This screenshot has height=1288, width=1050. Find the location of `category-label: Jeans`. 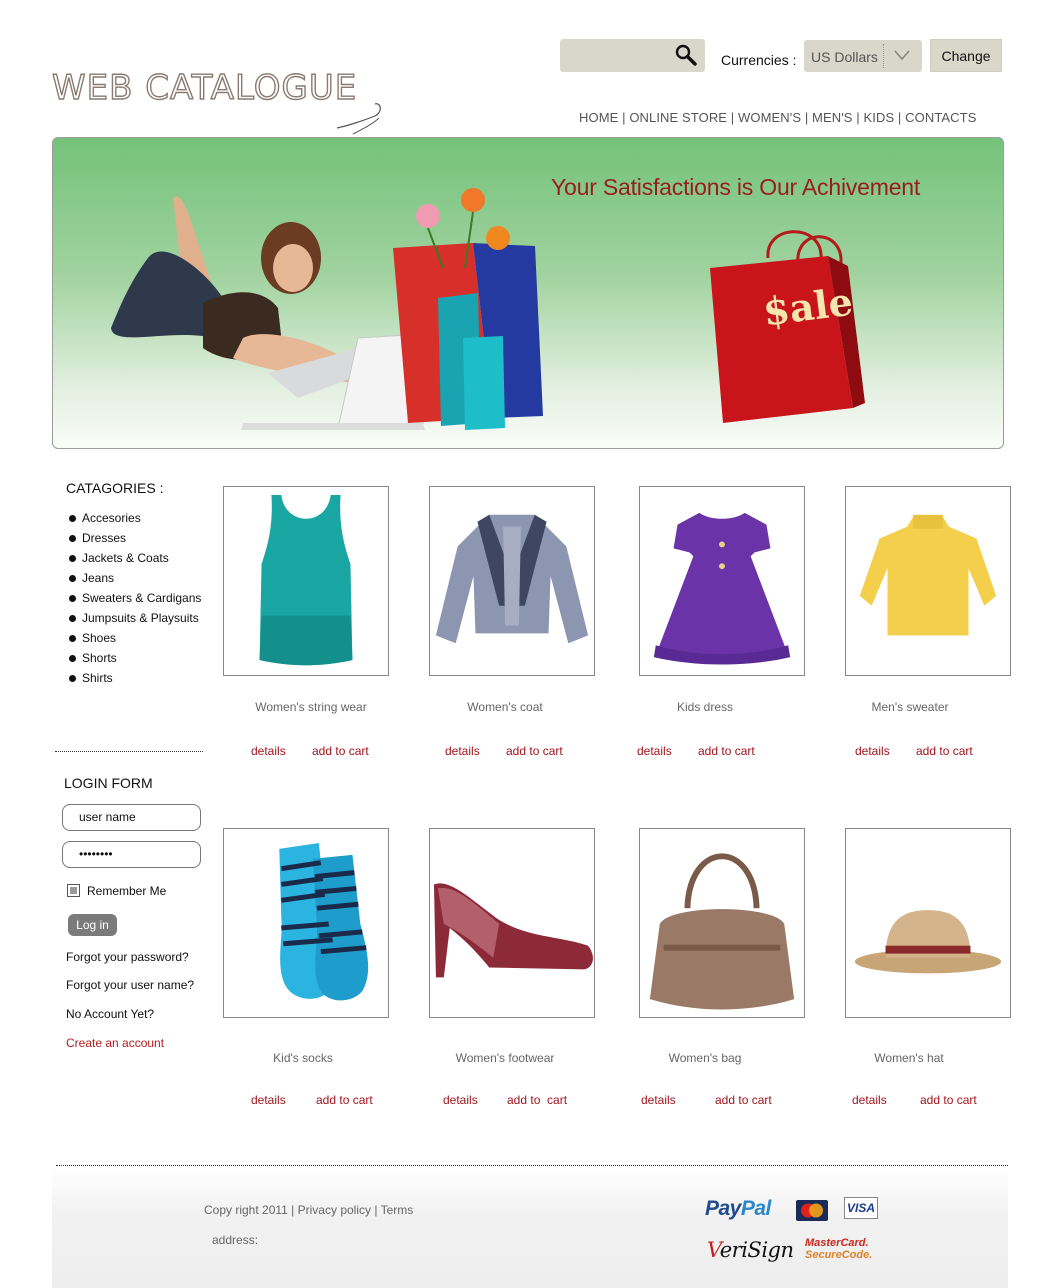

category-label: Jeans is located at coordinates (98, 578).